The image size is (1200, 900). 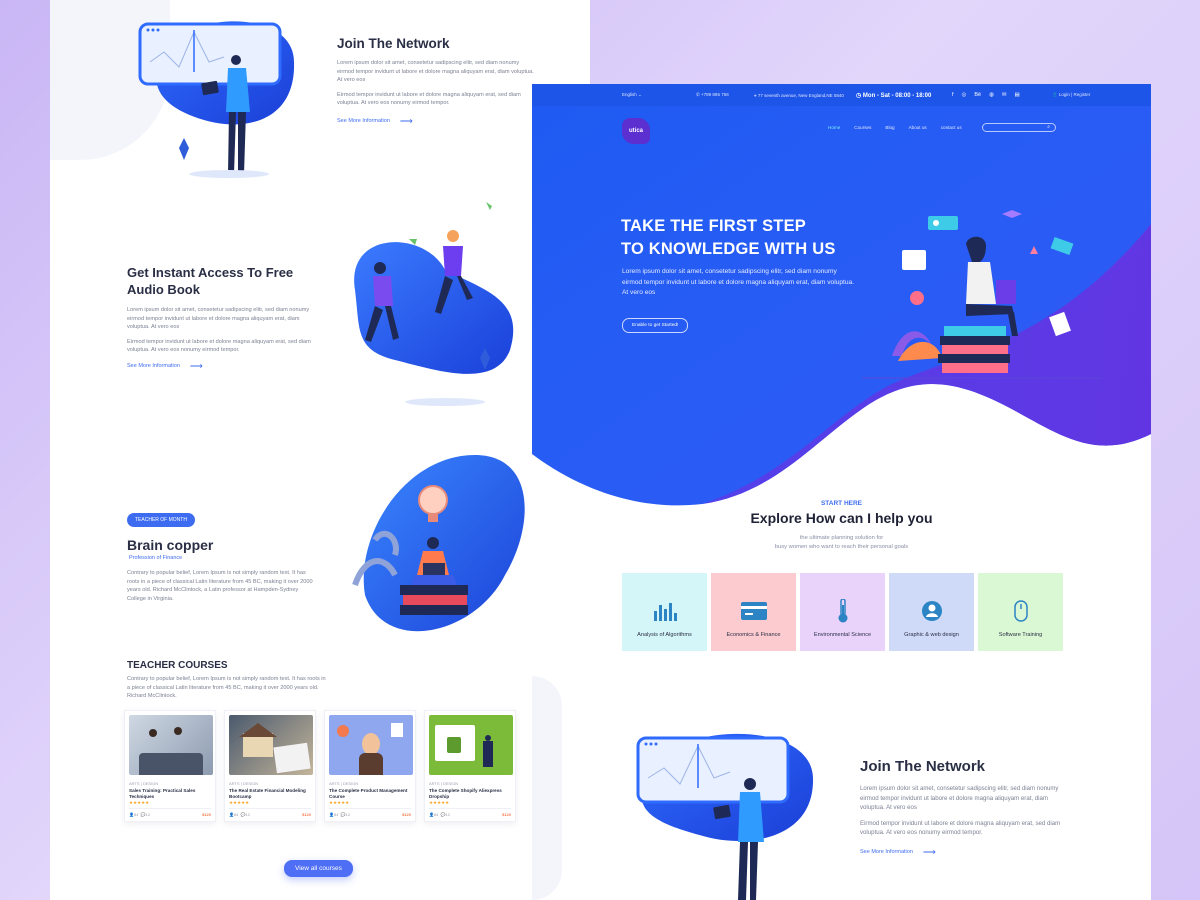 What do you see at coordinates (393, 43) in the screenshot?
I see `section-title: Join The Network` at bounding box center [393, 43].